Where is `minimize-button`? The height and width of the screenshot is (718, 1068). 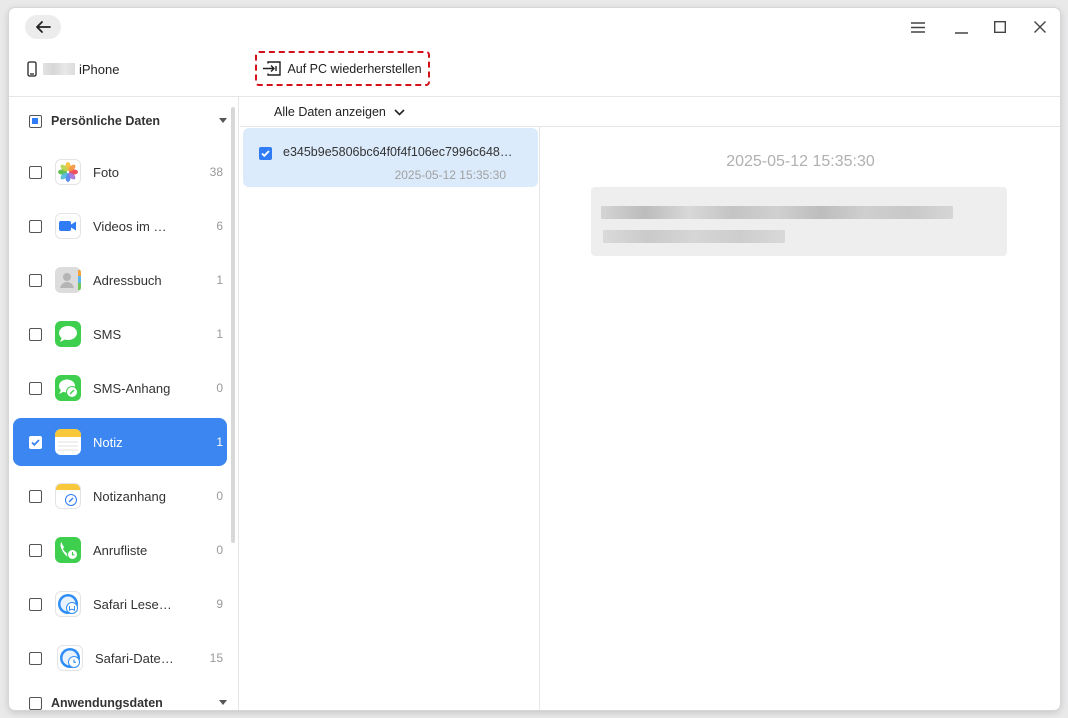 minimize-button is located at coordinates (961, 27).